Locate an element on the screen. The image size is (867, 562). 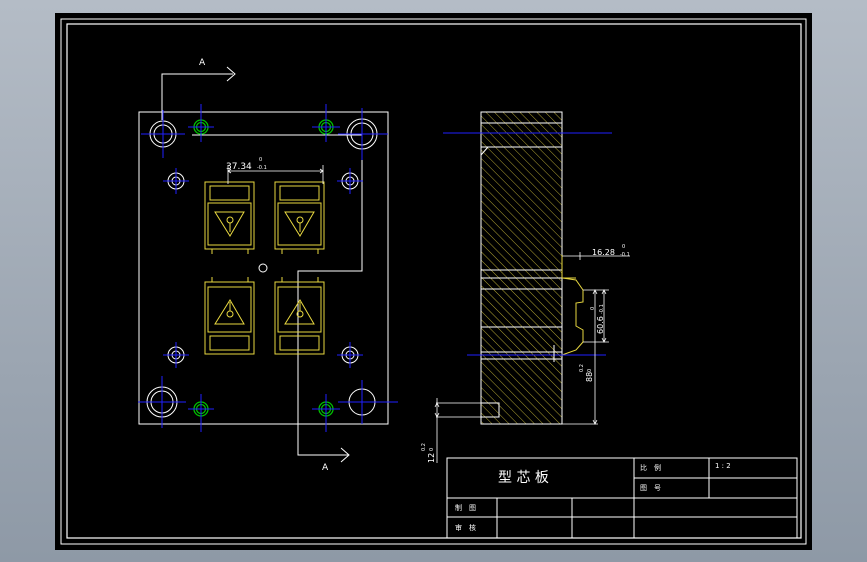
screw-holes is located at coordinates (263, 268).